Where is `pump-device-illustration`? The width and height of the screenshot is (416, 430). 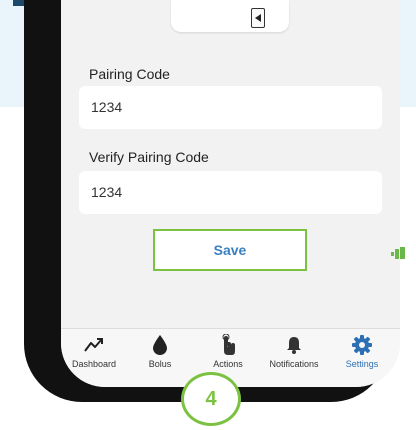
pump-device-illustration is located at coordinates (230, 16).